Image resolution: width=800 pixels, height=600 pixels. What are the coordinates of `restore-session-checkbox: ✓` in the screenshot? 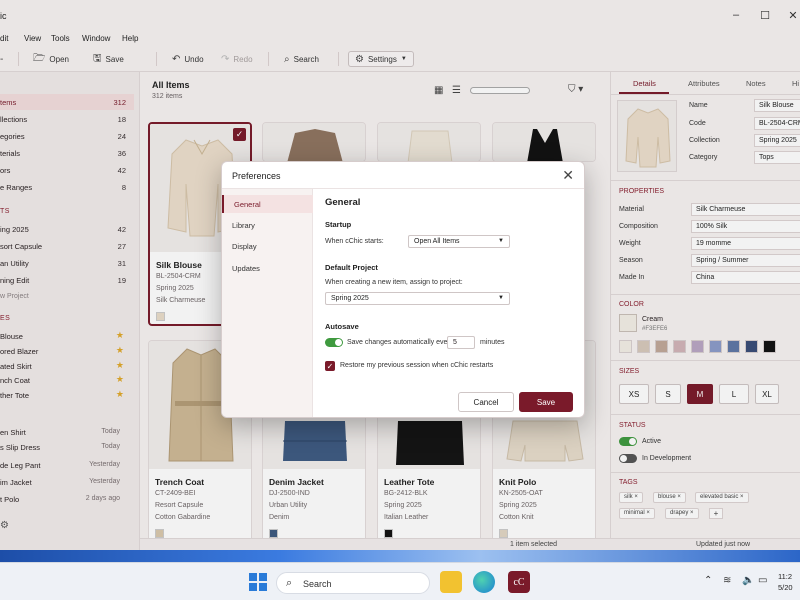 It's located at (330, 366).